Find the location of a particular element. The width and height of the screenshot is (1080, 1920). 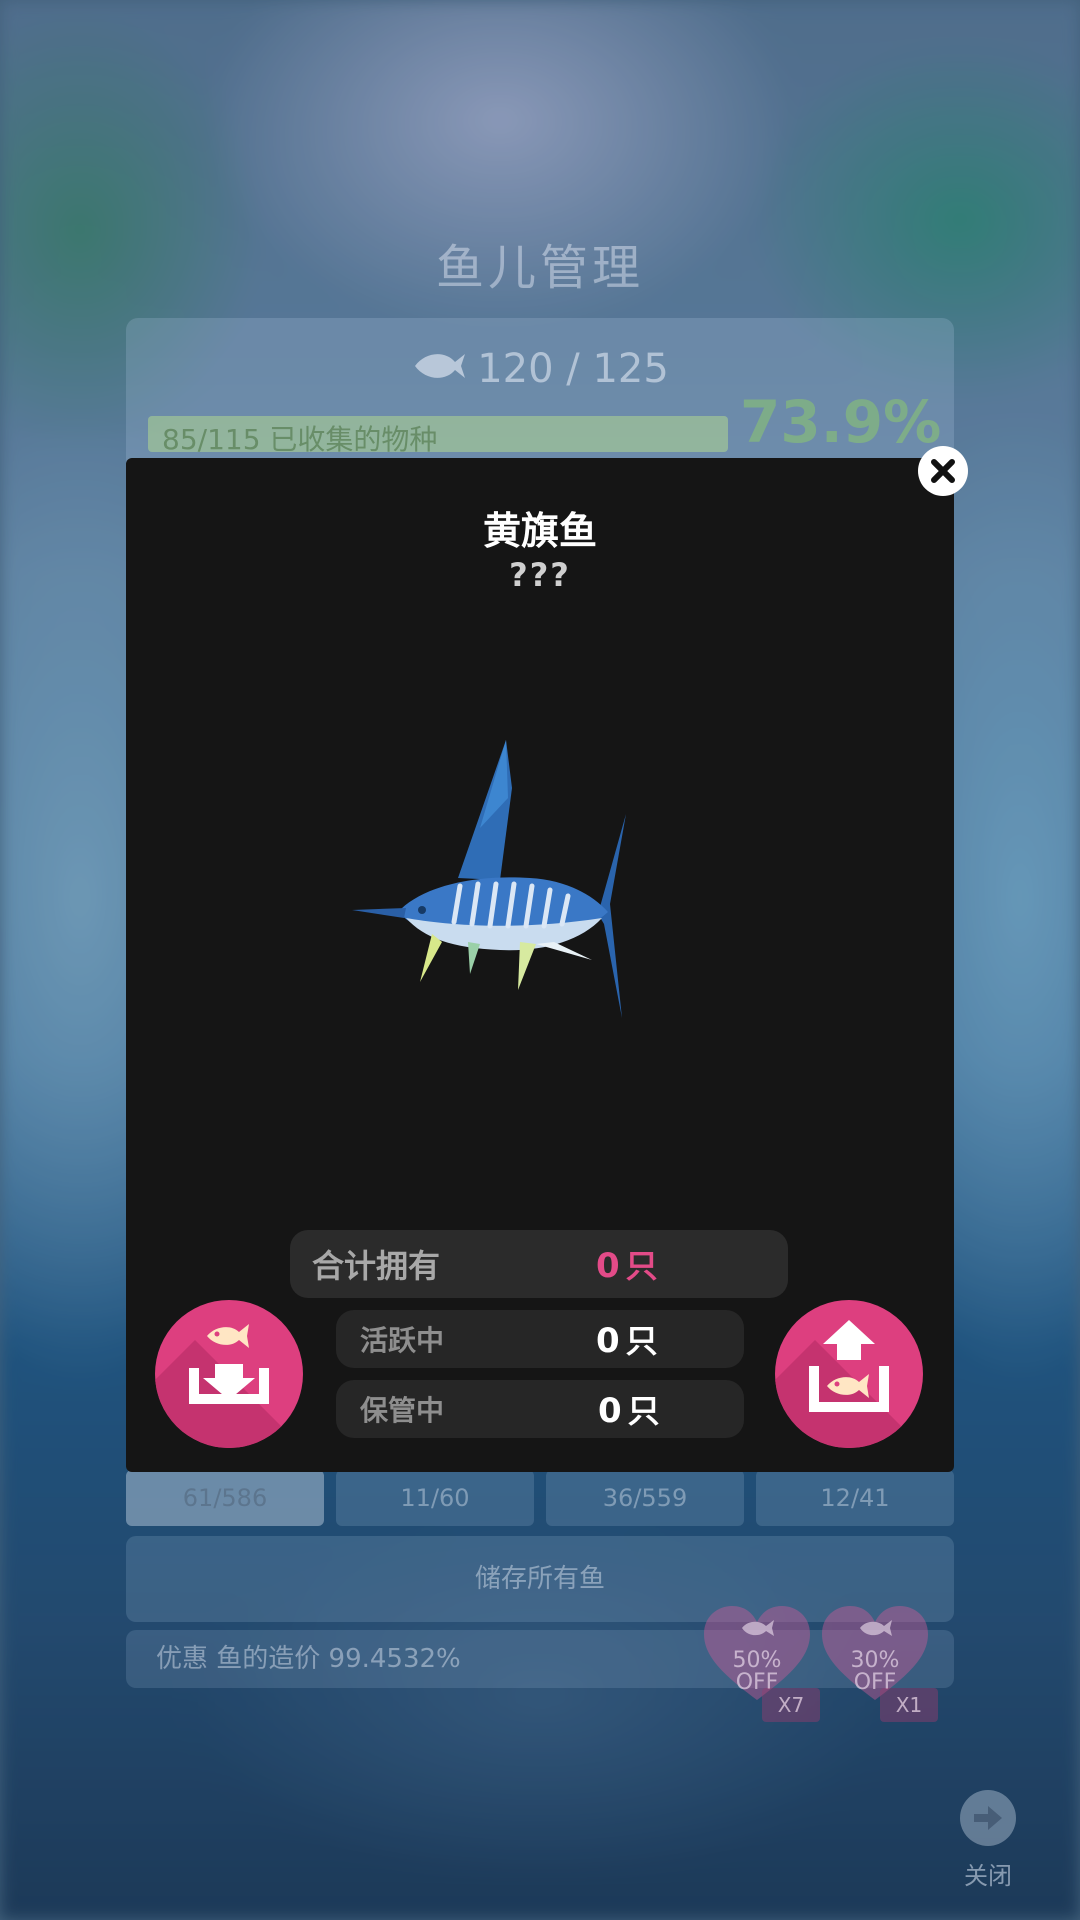

manager-title: 鱼儿管理 is located at coordinates (539, 268).